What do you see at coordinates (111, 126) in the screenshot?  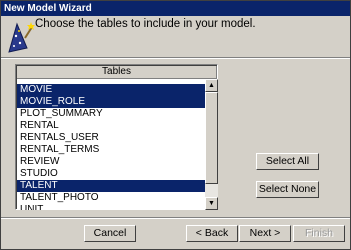 I see `list-item: RENTAL` at bounding box center [111, 126].